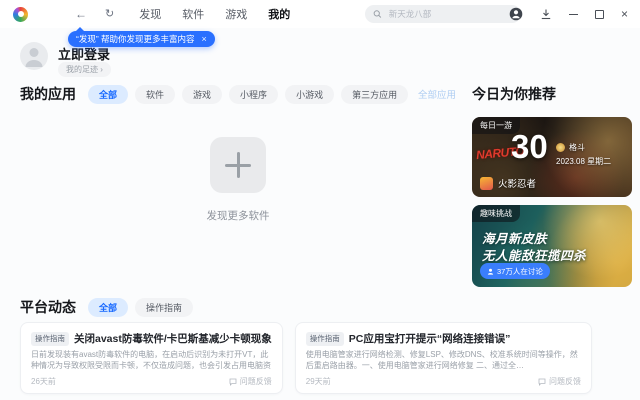 This screenshot has width=640, height=400. I want to click on back-icon: ←, so click(81, 14).